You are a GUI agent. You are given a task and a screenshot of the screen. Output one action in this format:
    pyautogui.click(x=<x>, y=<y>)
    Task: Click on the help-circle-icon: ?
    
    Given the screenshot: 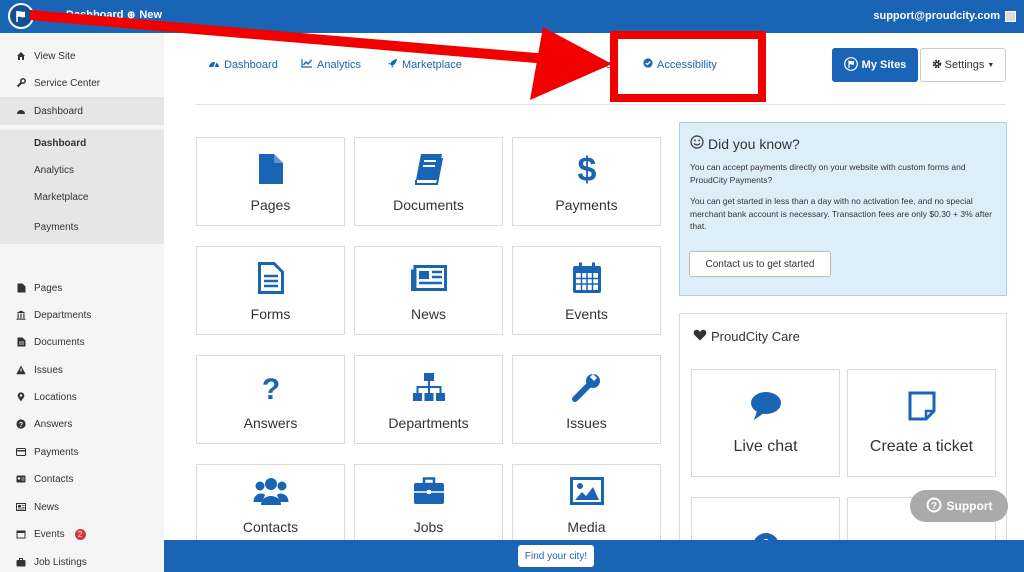 What is the action you would take?
    pyautogui.click(x=934, y=506)
    